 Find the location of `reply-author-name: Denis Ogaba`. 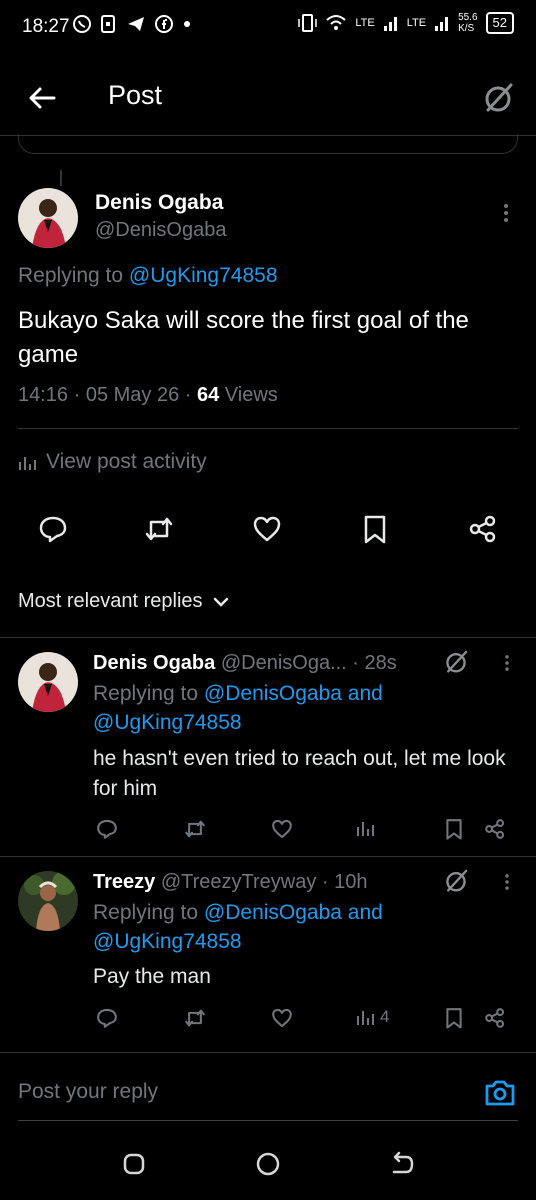

reply-author-name: Denis Ogaba is located at coordinates (154, 663).